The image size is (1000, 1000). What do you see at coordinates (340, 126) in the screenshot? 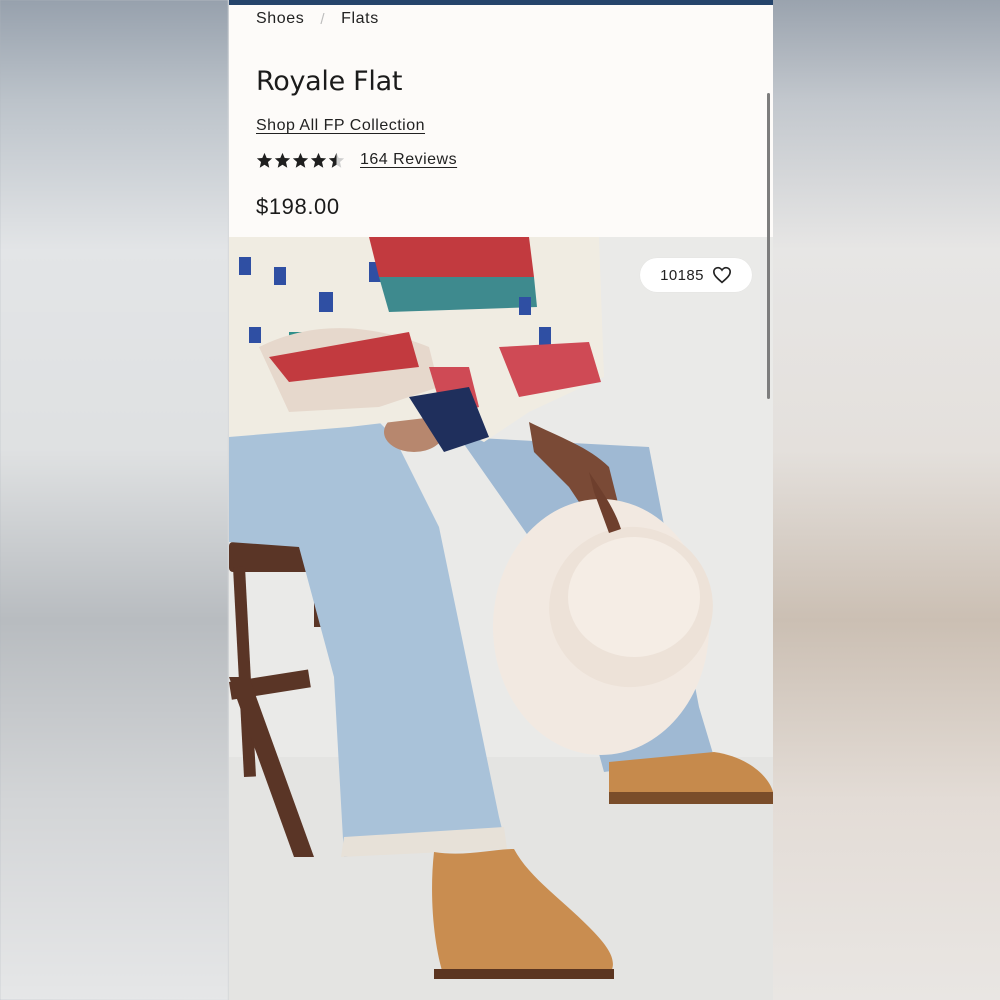
I see `shop-collection-link: Shop All FP Collection` at bounding box center [340, 126].